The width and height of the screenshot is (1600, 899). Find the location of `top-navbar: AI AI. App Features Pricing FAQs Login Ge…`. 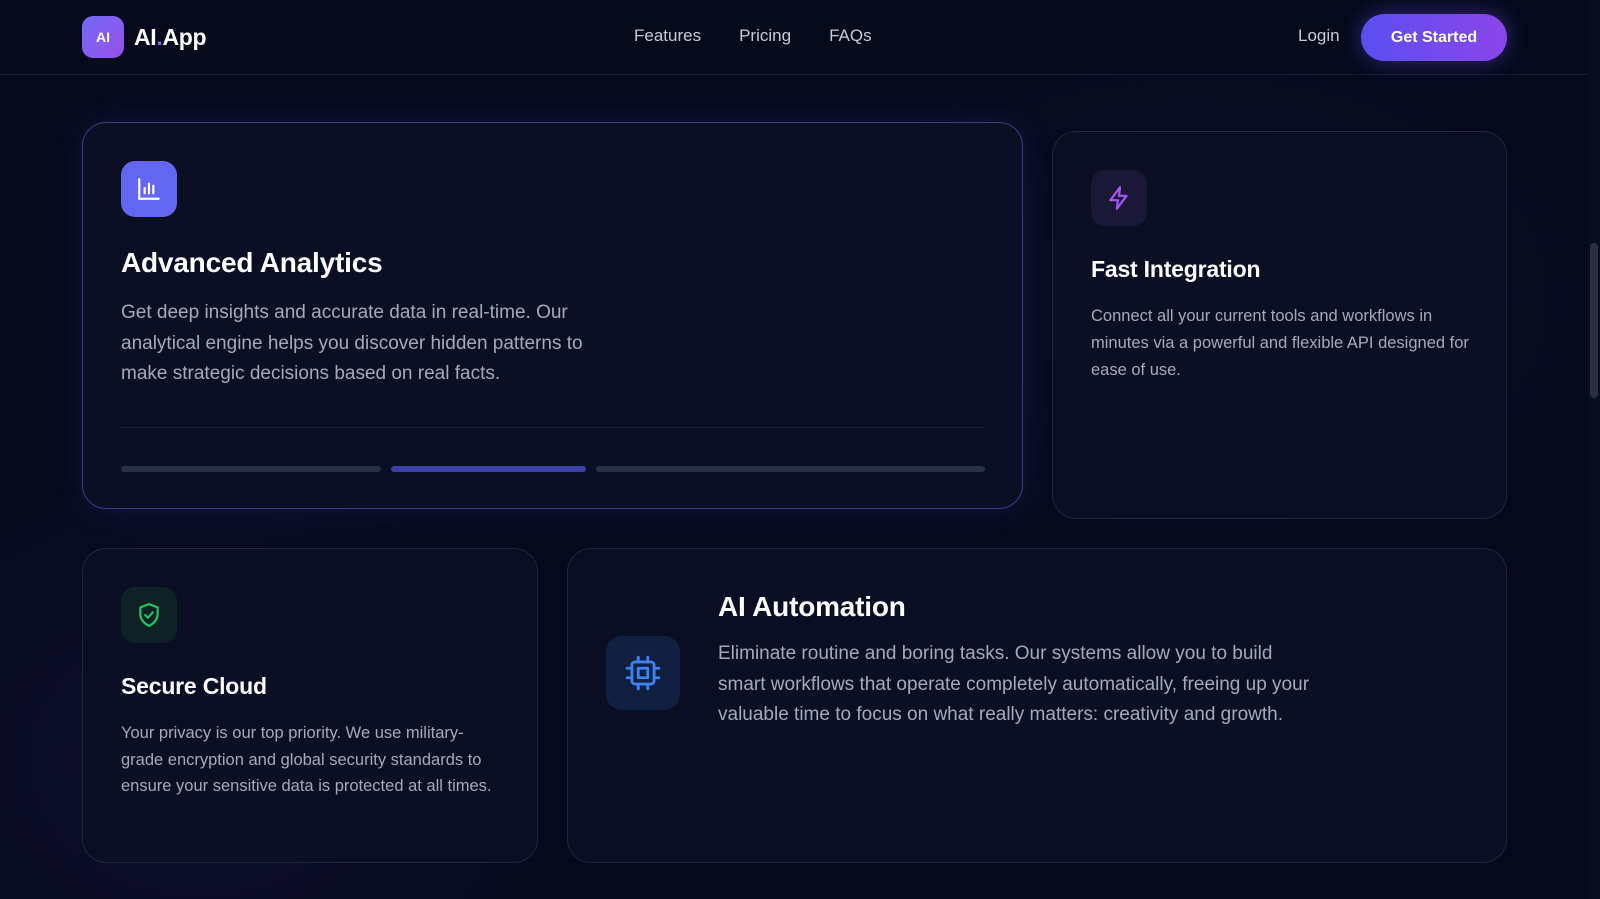

top-navbar: AI AI. App Features Pricing FAQs Login Ge… is located at coordinates (794, 37).